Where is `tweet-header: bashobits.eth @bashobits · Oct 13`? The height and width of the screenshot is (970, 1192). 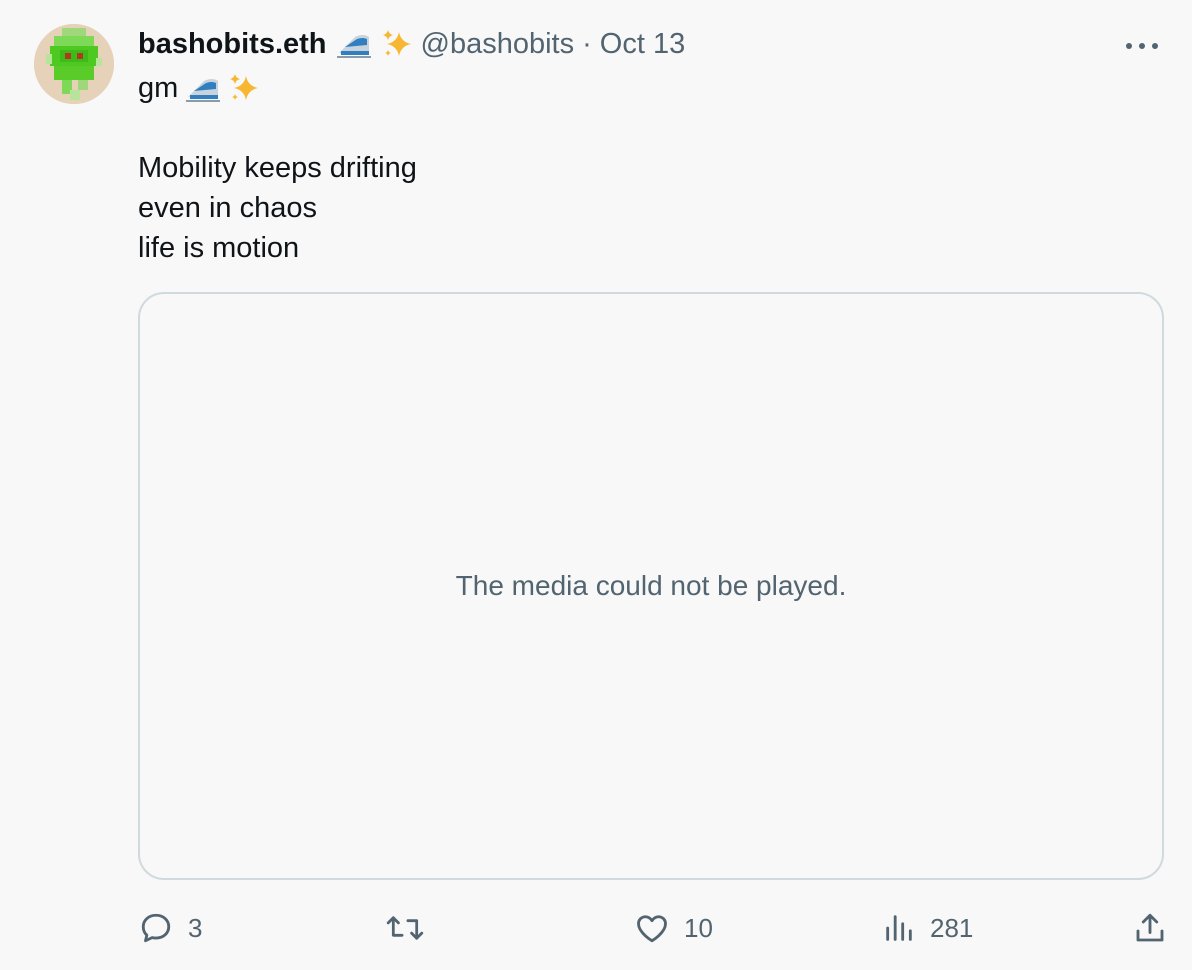
tweet-header: bashobits.eth @bashobits · Oct 13 is located at coordinates (411, 44).